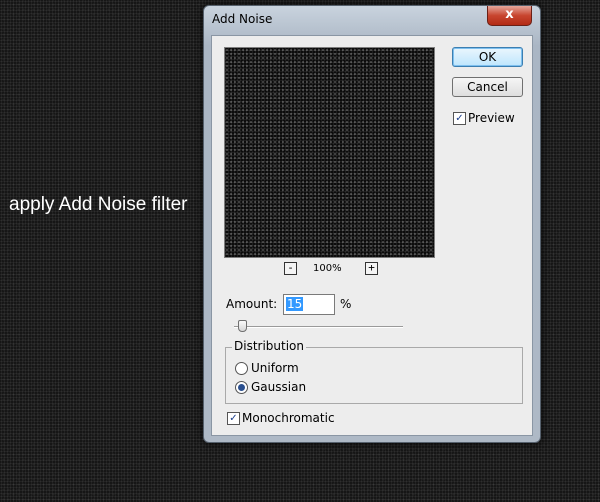  What do you see at coordinates (487, 87) in the screenshot?
I see `cancel-button: Cancel` at bounding box center [487, 87].